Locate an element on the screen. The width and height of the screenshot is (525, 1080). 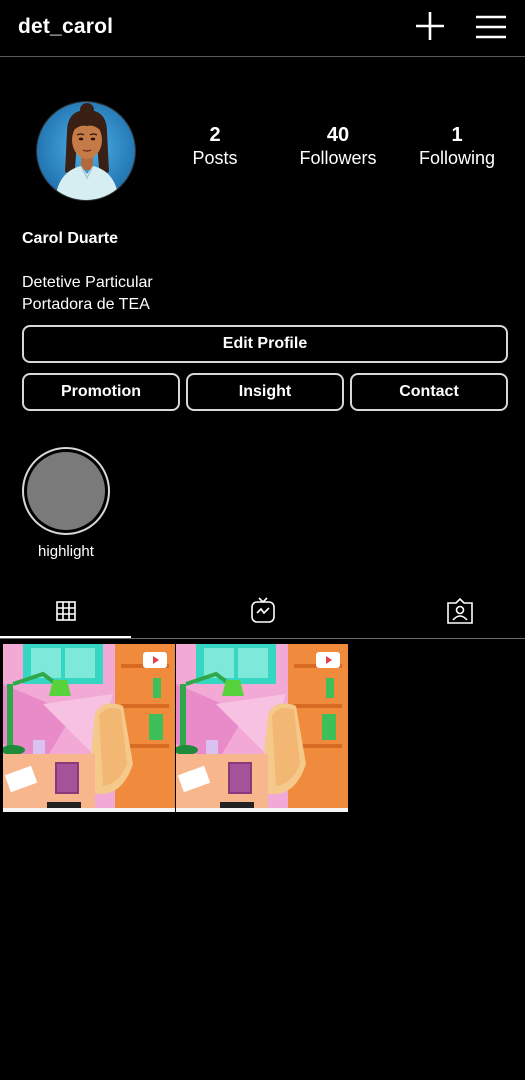
avatar-illustration is located at coordinates (86, 151).